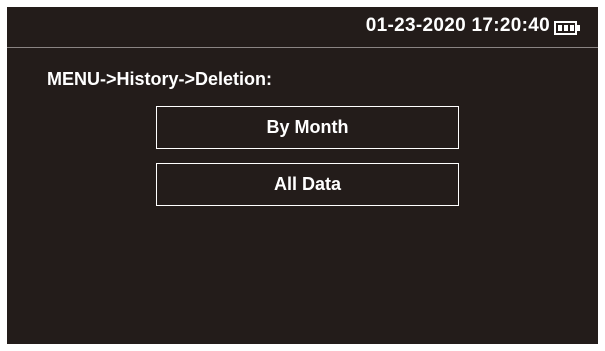 This screenshot has width=605, height=351. I want to click on all-data-label: All Data, so click(307, 184).